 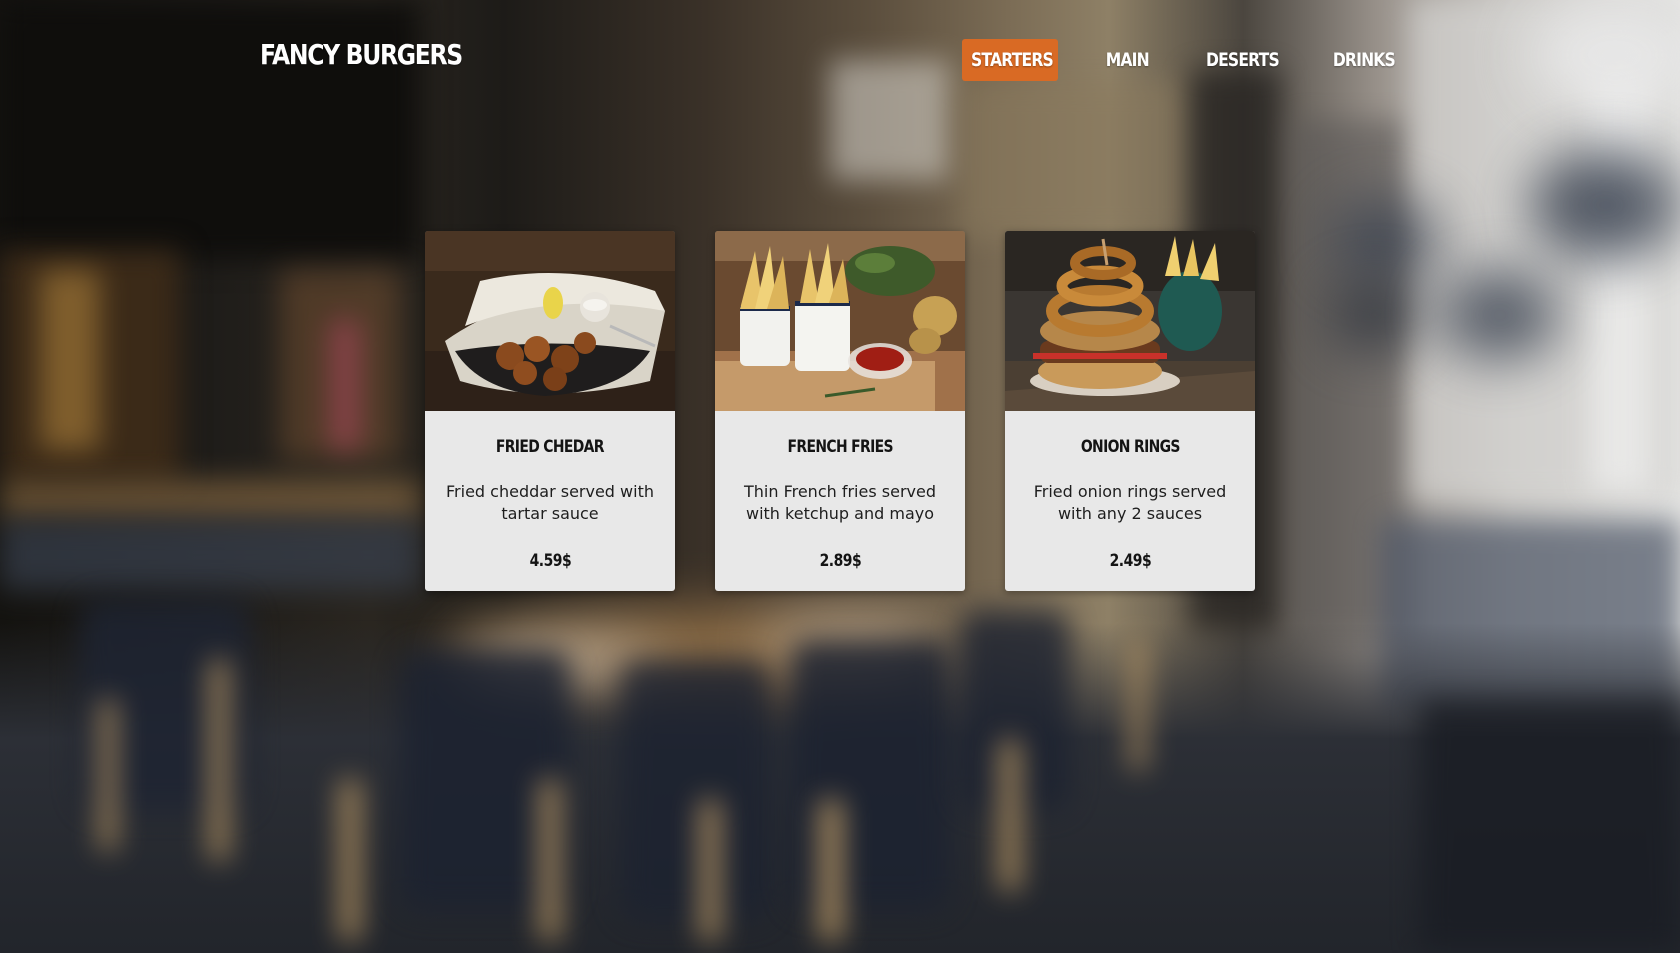 I want to click on french-fries-photo, so click(x=840, y=321).